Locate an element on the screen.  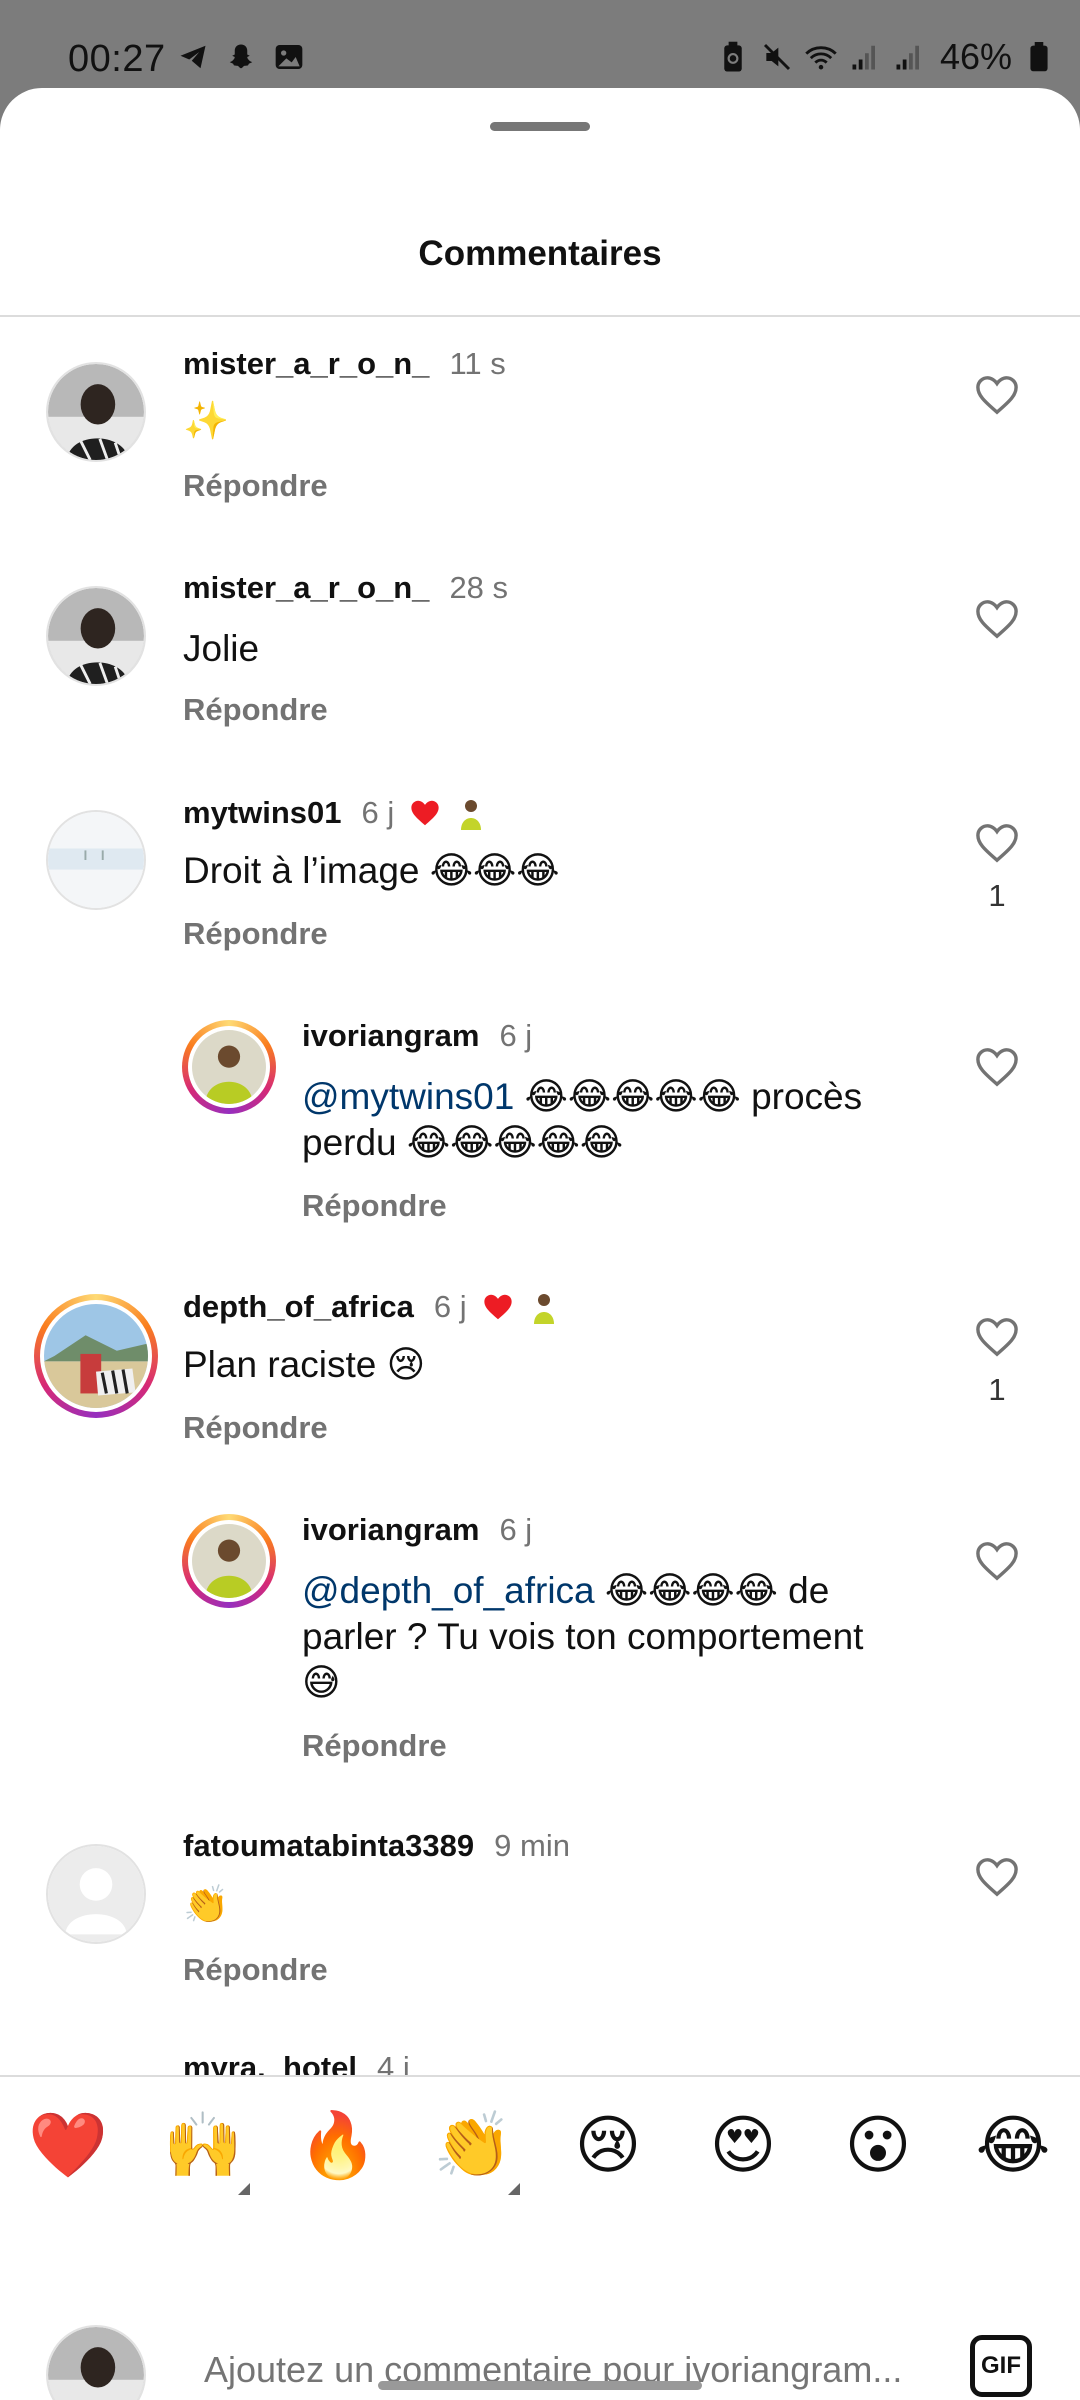
telegram-icon is located at coordinates (193, 57).